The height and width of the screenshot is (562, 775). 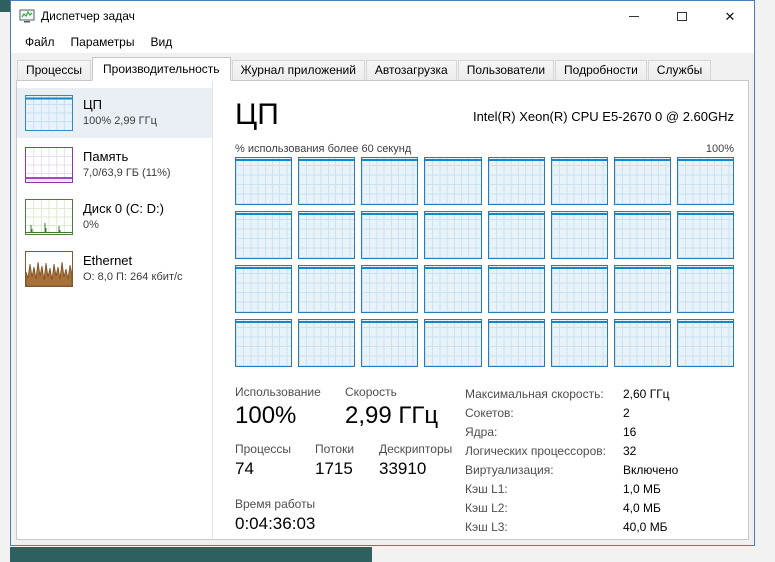 What do you see at coordinates (191, 554) in the screenshot?
I see `taskbar-strip` at bounding box center [191, 554].